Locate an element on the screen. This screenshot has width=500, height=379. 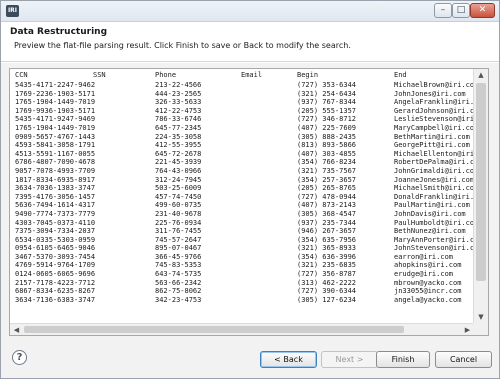
cell-end: angela@yacko.com is located at coordinates (428, 299).